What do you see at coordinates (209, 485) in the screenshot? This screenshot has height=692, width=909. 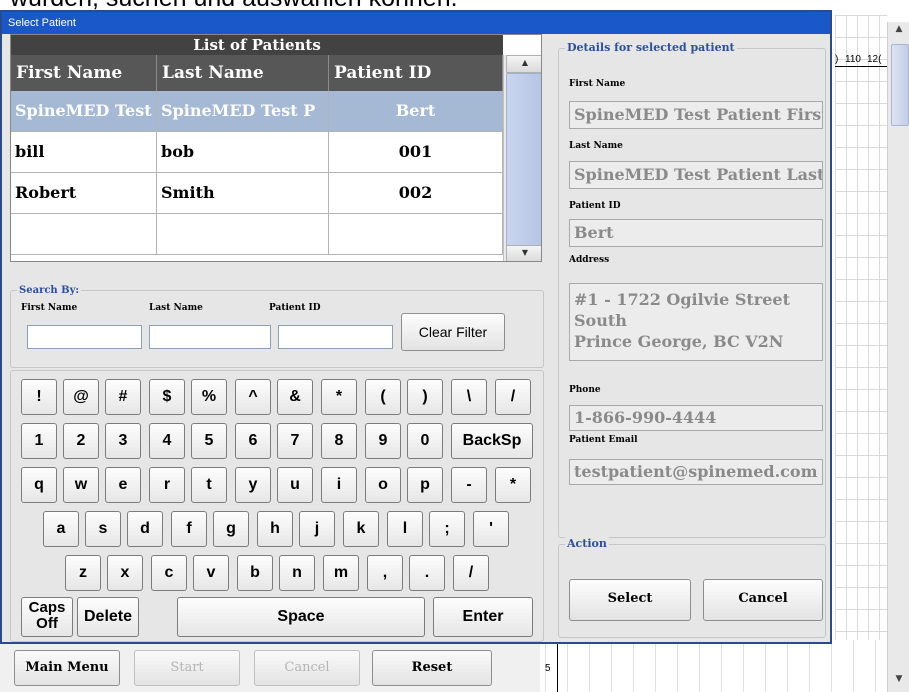 I see `key: t` at bounding box center [209, 485].